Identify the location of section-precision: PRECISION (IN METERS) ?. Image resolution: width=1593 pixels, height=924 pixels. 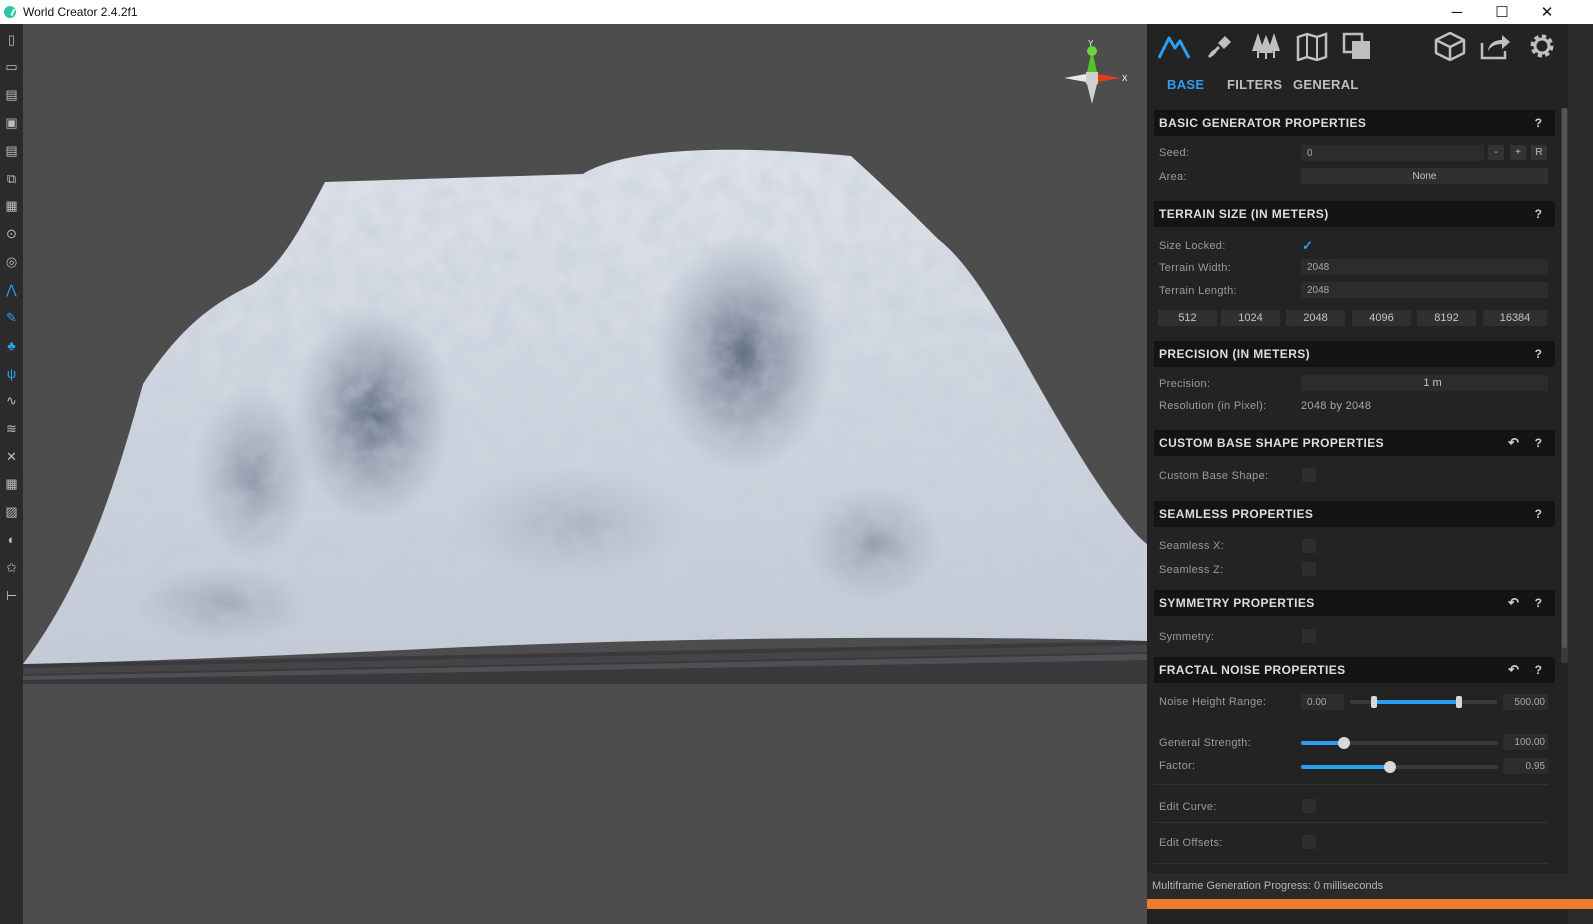
(1354, 354).